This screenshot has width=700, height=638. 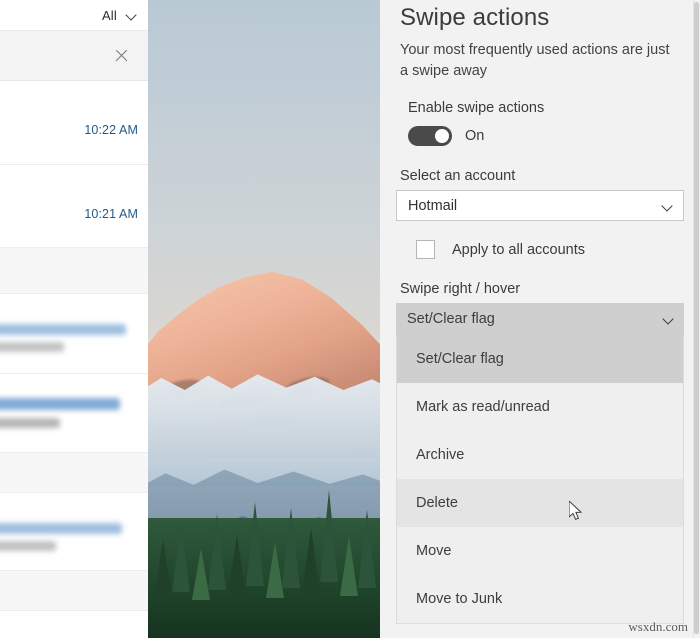 What do you see at coordinates (460, 359) in the screenshot?
I see `option-label: Set/Clear flag` at bounding box center [460, 359].